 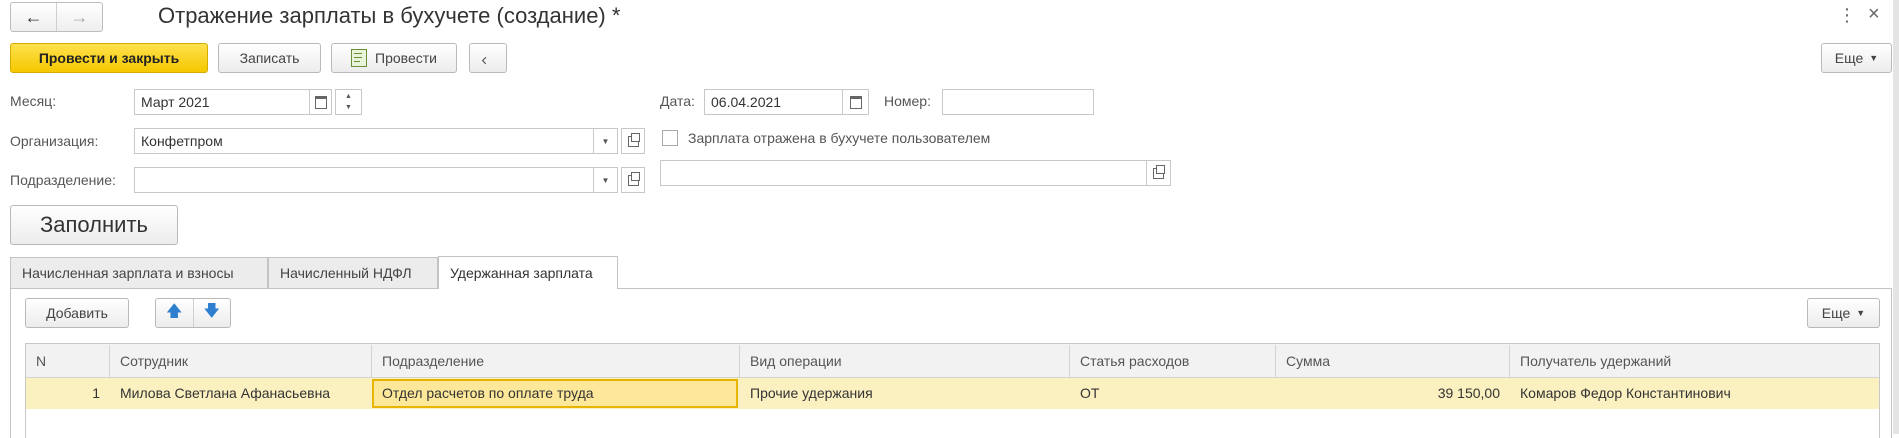 I want to click on month-label: Месяц:, so click(x=33, y=101).